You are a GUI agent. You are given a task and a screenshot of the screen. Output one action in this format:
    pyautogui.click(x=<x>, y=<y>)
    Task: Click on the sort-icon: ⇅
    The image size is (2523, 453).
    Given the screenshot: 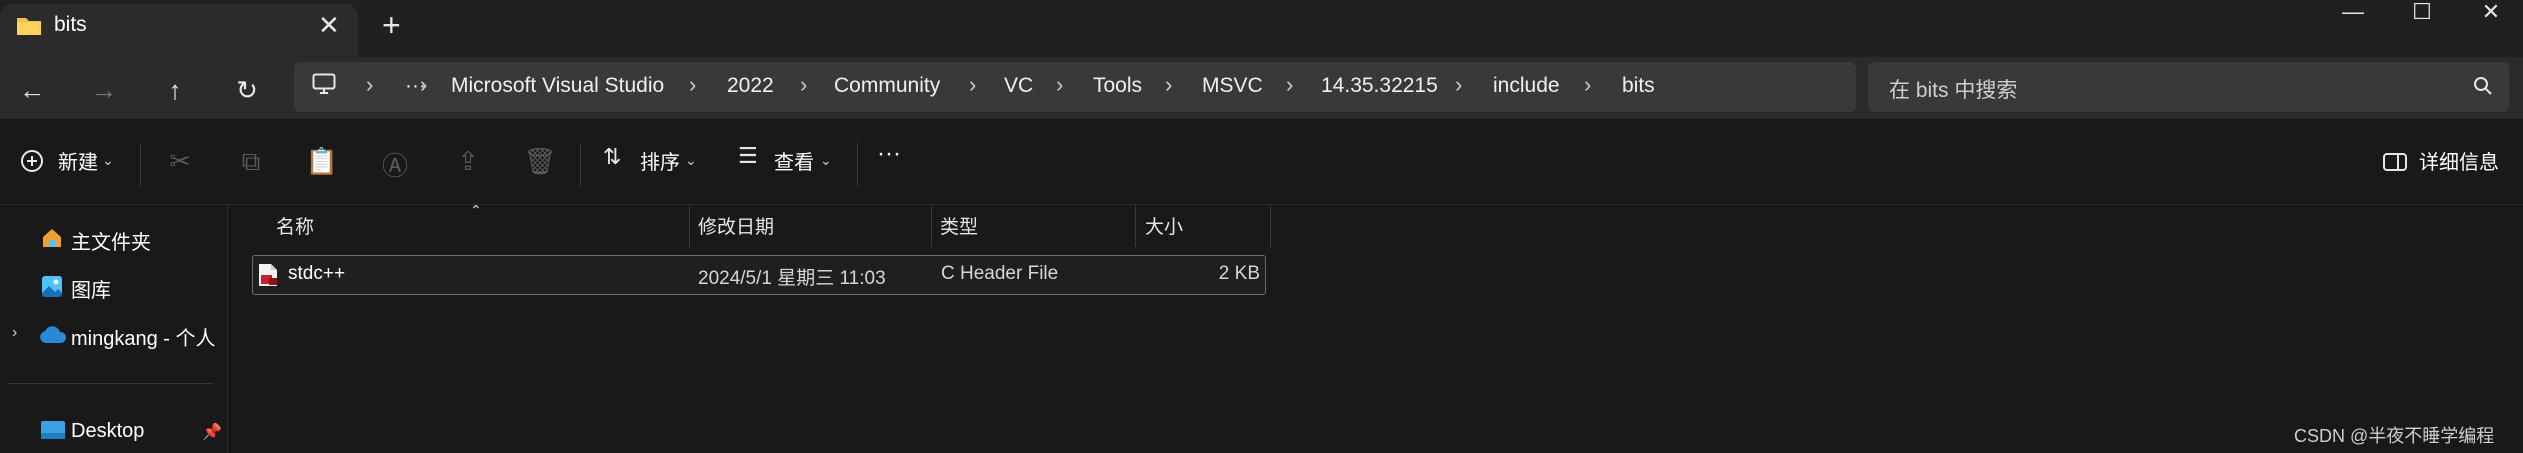 What is the action you would take?
    pyautogui.click(x=612, y=157)
    